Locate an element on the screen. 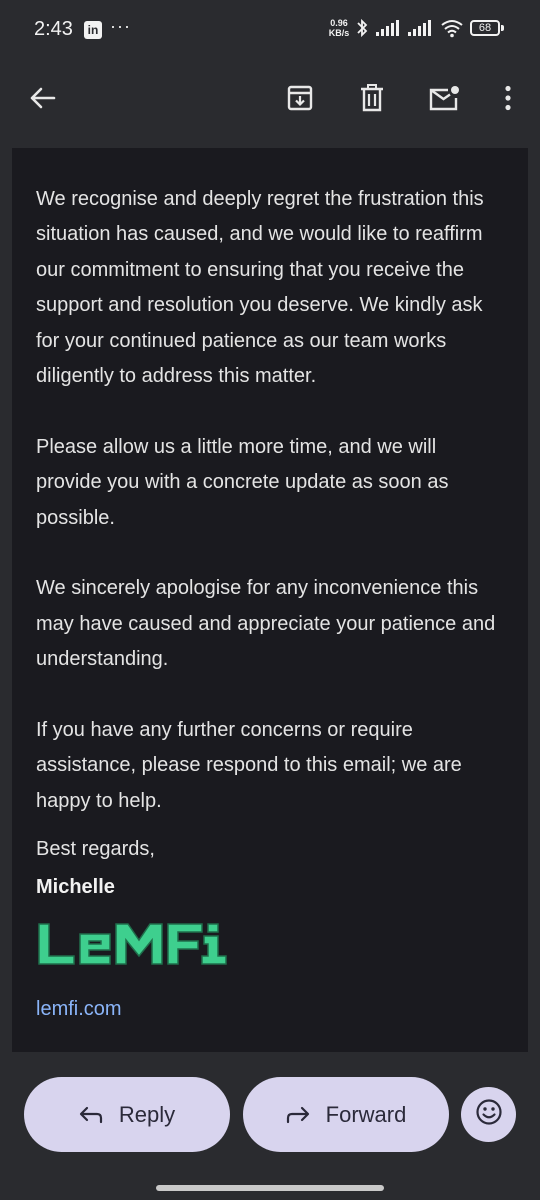 Image resolution: width=540 pixels, height=1200 pixels. back-arrow-icon is located at coordinates (42, 100).